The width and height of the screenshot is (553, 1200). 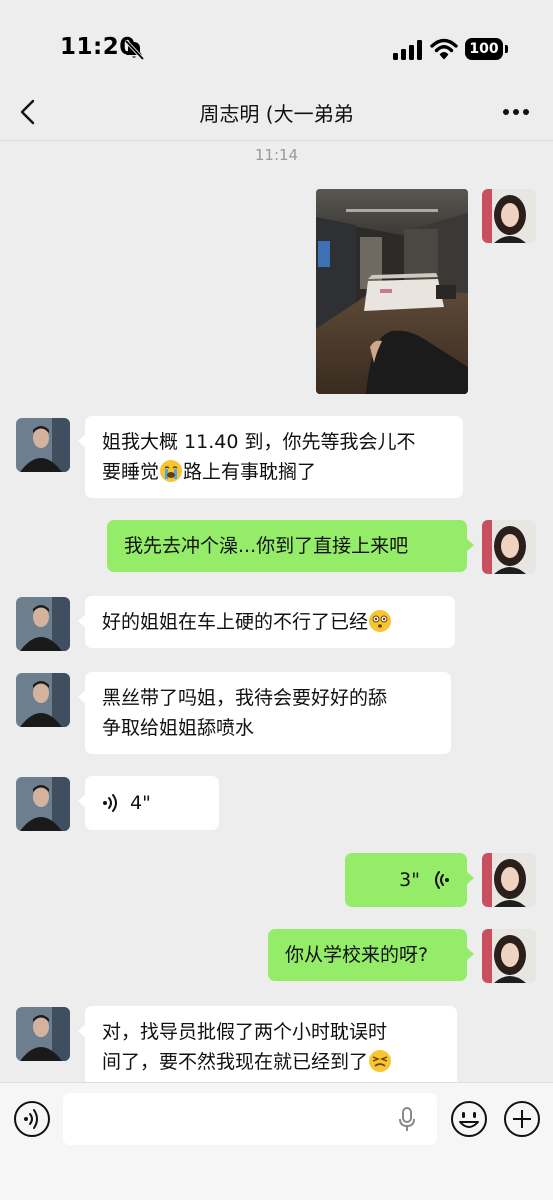 I want to click on input-toolbar, so click(x=276, y=1141).